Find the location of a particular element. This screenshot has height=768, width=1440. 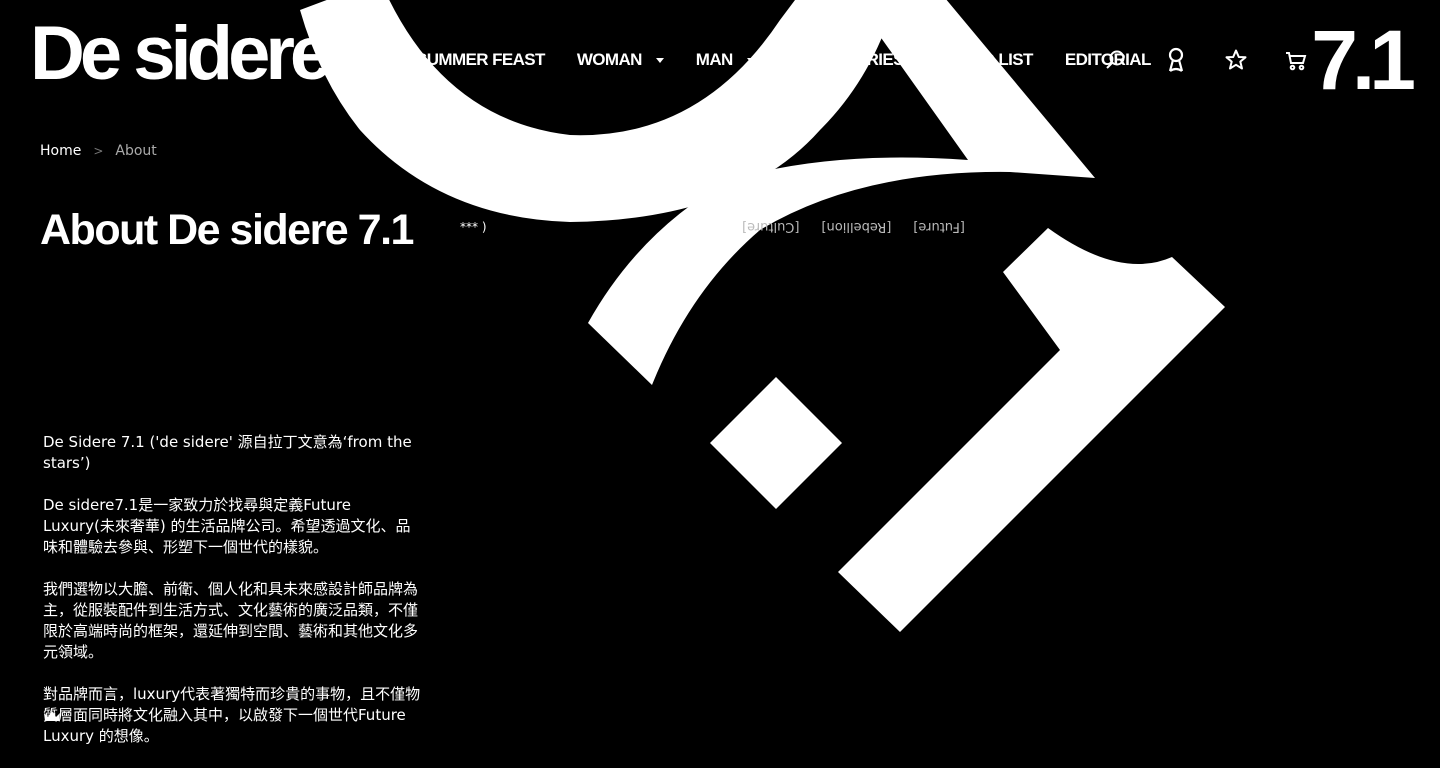

nav-item-label: MAN is located at coordinates (714, 59).